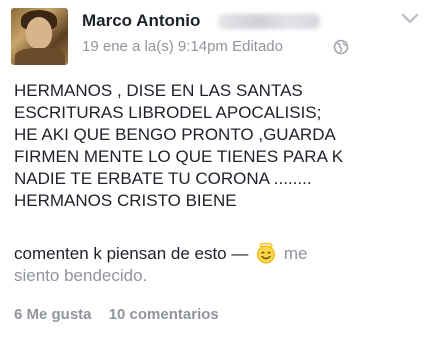 The image size is (438, 340). What do you see at coordinates (131, 253) in the screenshot?
I see `comment-text: comenten k piensan de esto —` at bounding box center [131, 253].